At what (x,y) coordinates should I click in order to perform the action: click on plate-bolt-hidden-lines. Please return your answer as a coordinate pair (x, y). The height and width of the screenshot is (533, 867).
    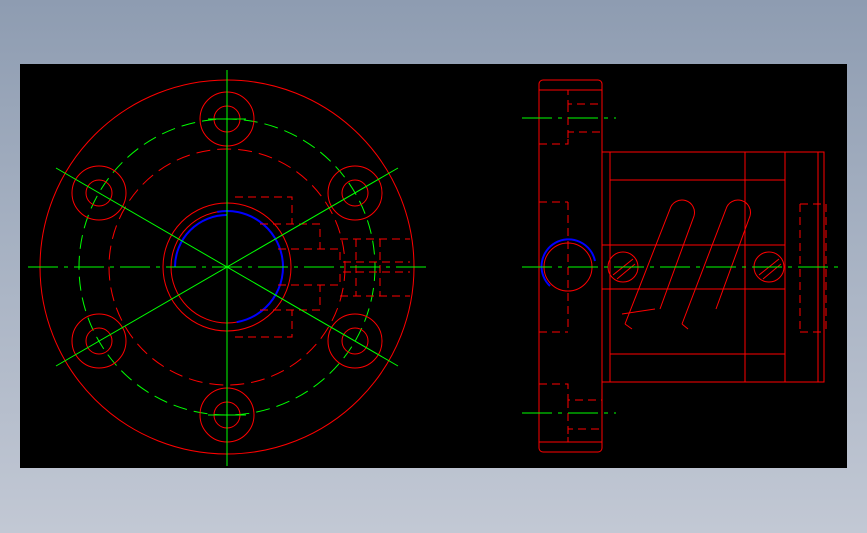
    Looking at the image, I should click on (570, 266).